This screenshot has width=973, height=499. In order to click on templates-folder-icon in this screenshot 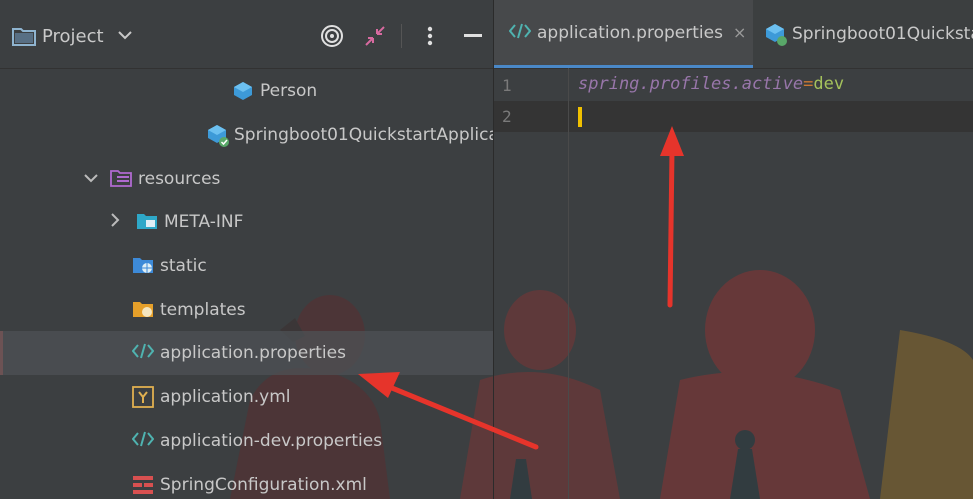, I will do `click(143, 310)`.